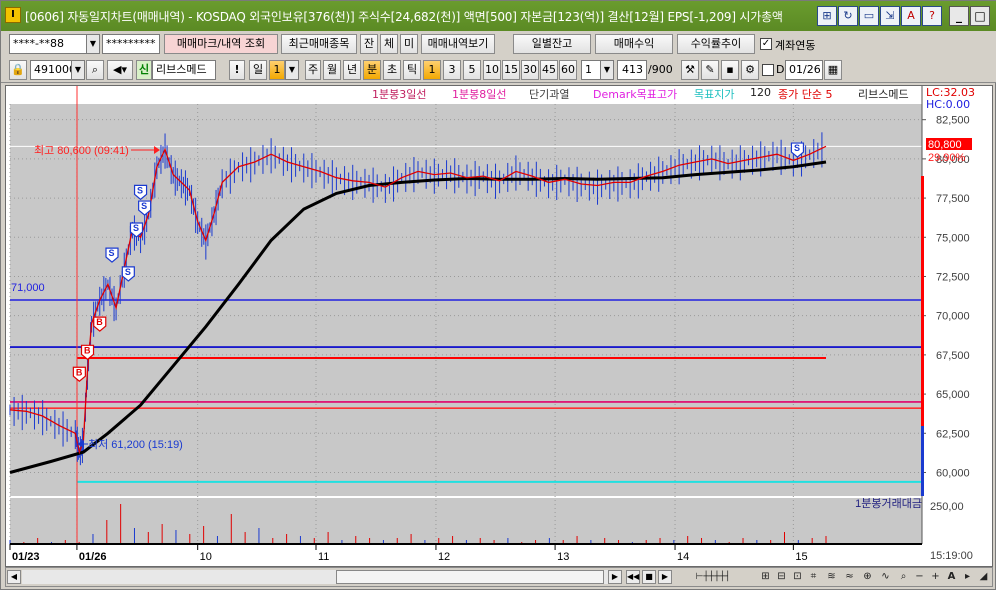 The image size is (996, 590). I want to click on interval-button: 60, so click(568, 70).